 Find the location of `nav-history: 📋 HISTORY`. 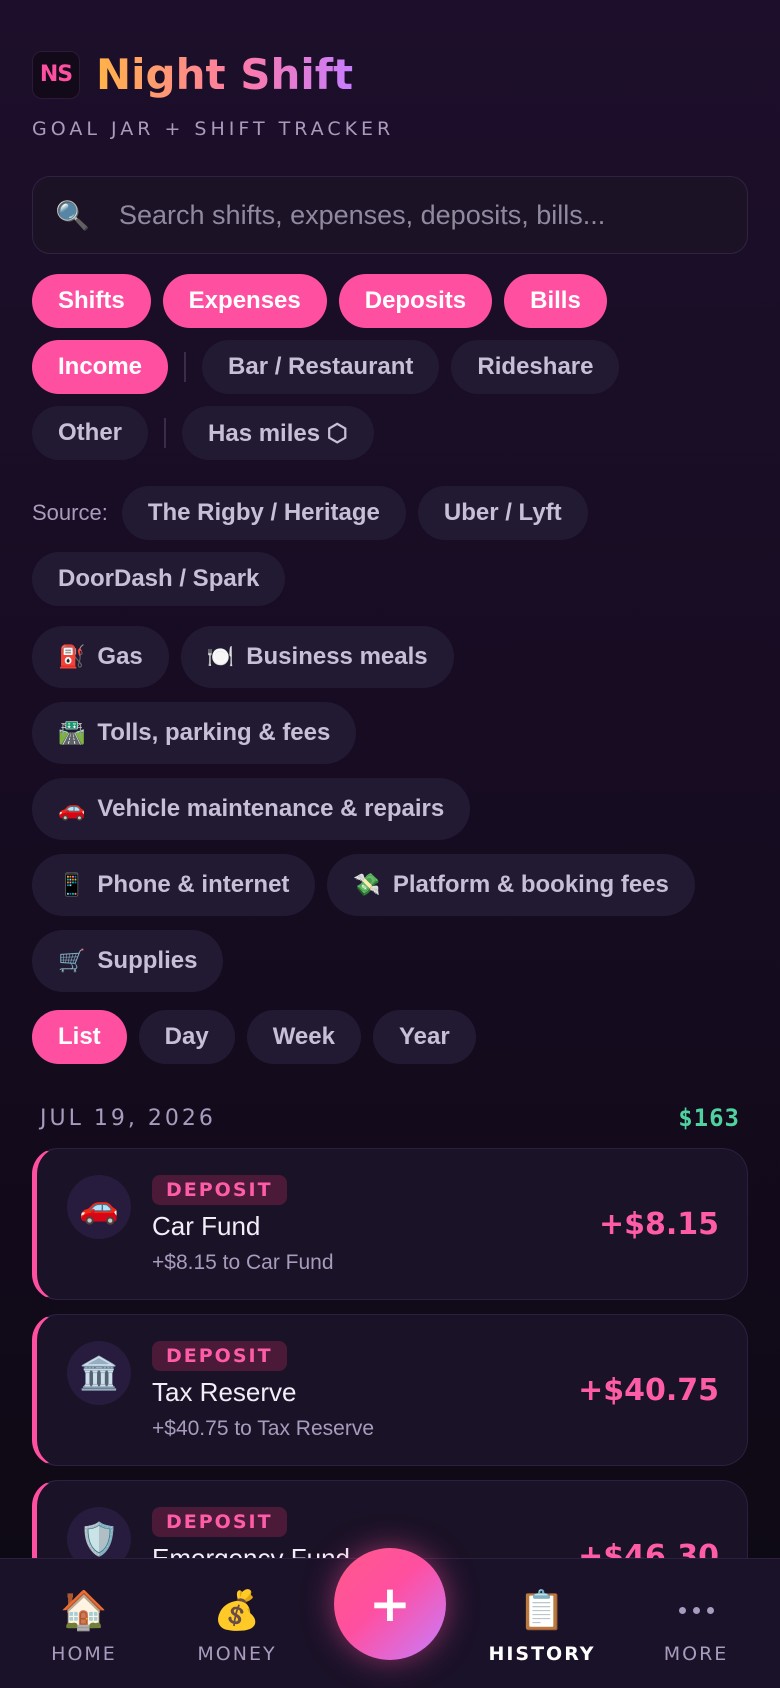

nav-history: 📋 HISTORY is located at coordinates (542, 1626).